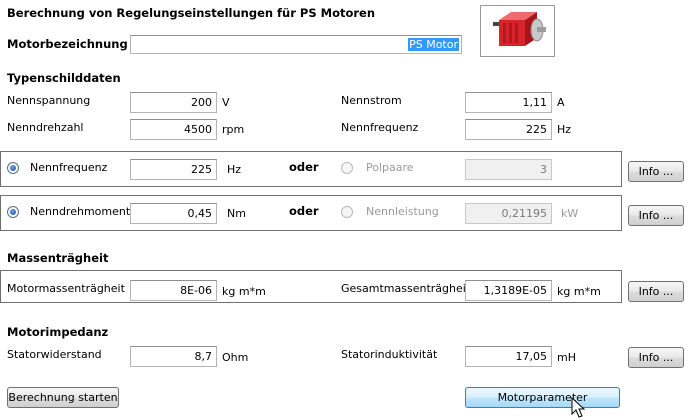 Image resolution: width=689 pixels, height=420 pixels. Describe the element at coordinates (508, 356) in the screenshot. I see `statorinduktivitaet-input: 17,05` at that location.